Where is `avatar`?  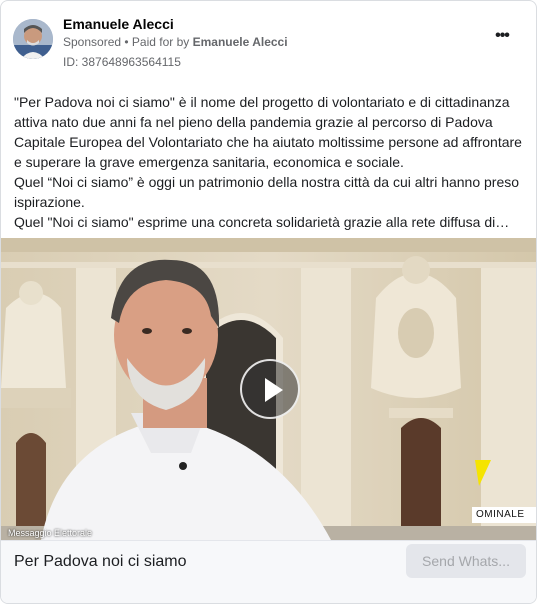 avatar is located at coordinates (33, 39).